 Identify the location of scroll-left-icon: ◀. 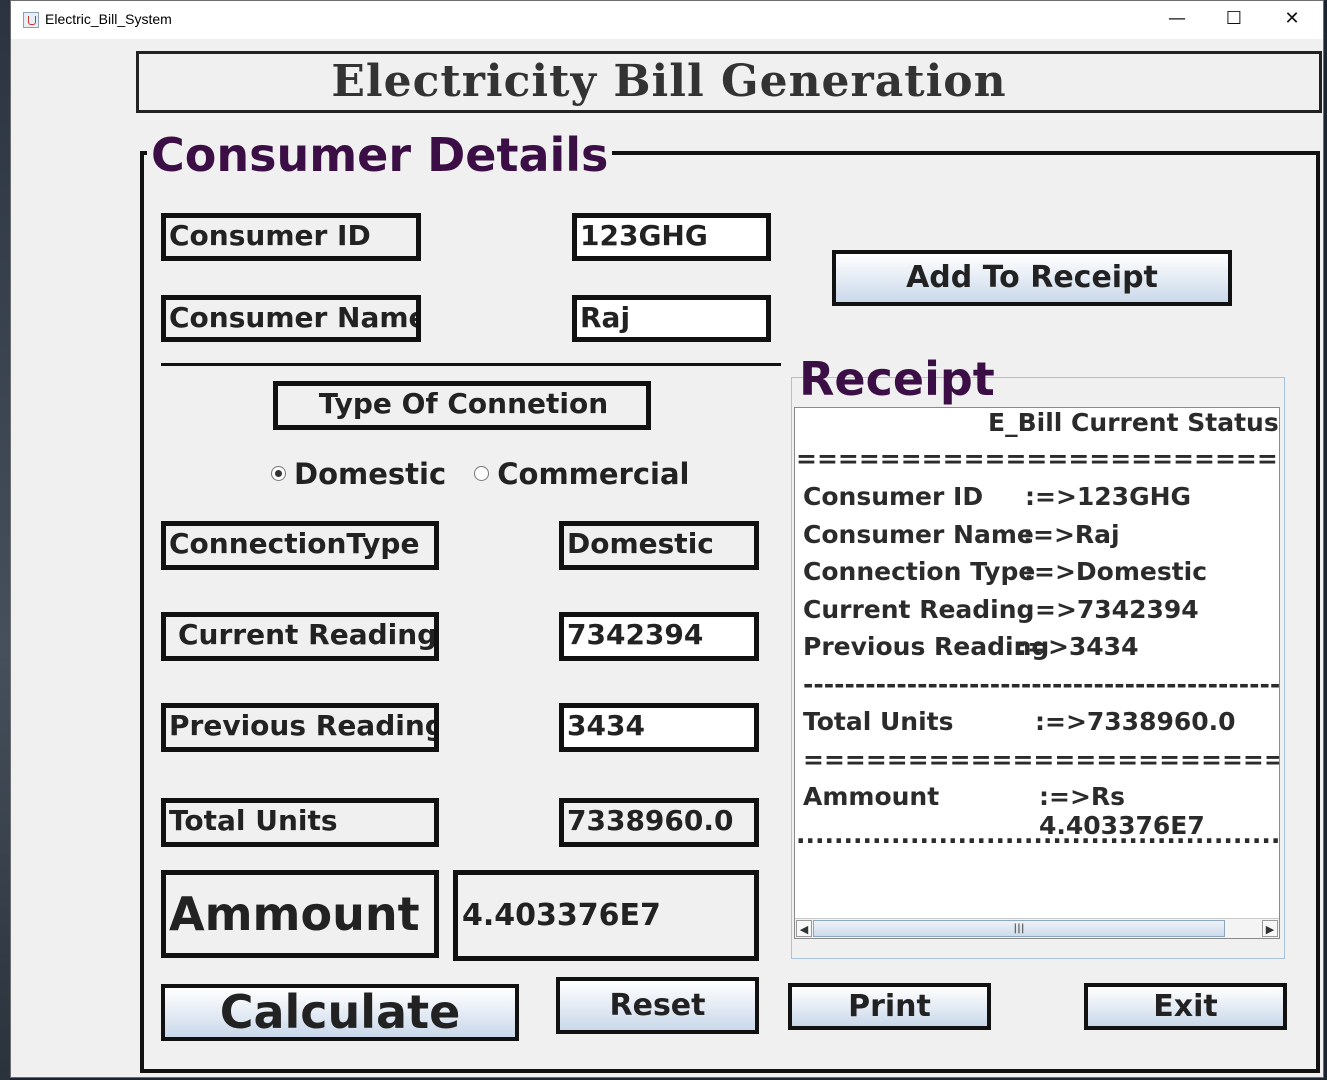
(804, 928).